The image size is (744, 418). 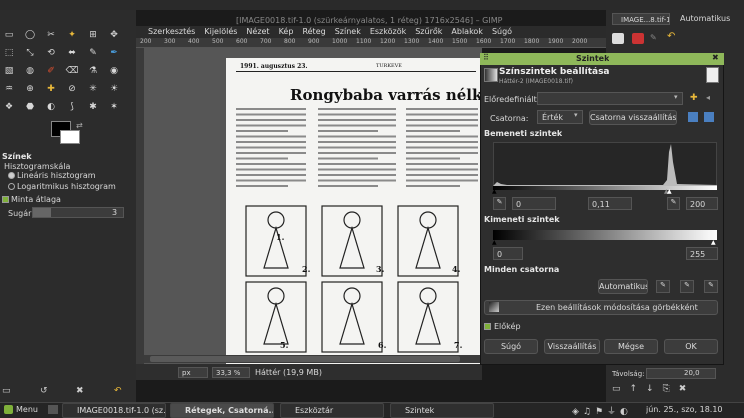 I want to click on menu-image: Kép, so click(x=286, y=31).